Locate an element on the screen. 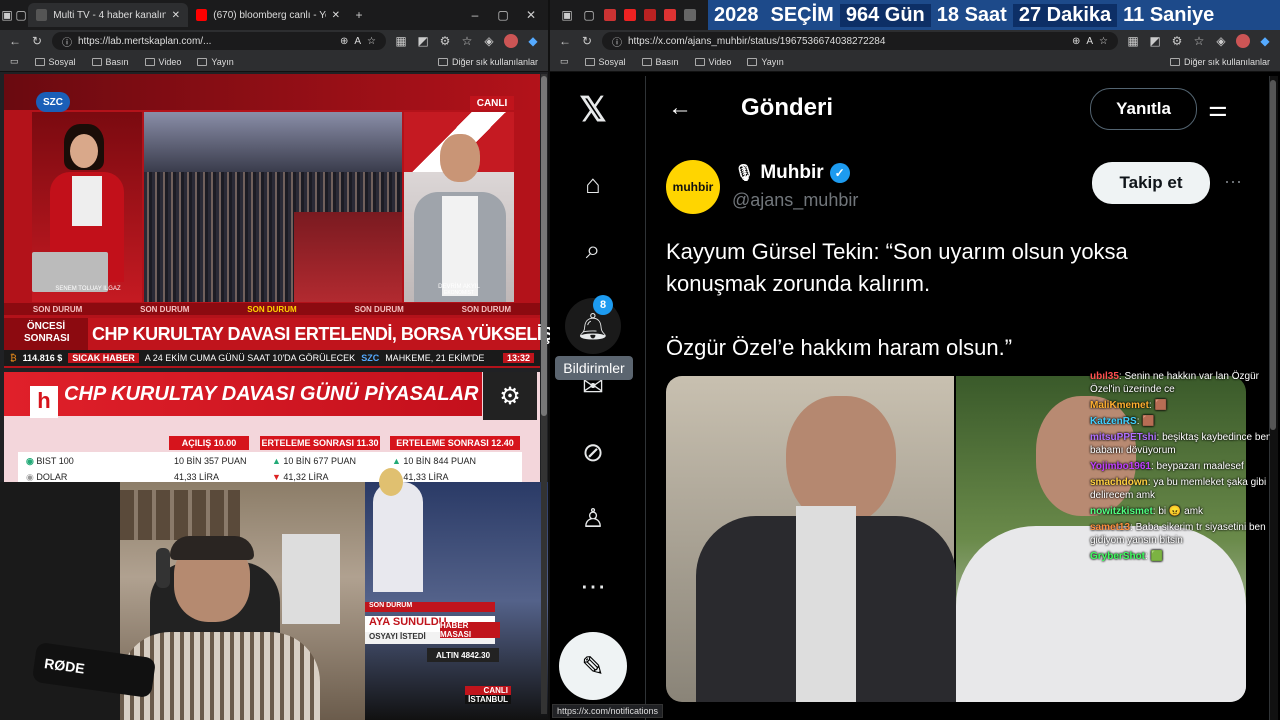  author-name-row: 🎙︎ Muhbir ✓ is located at coordinates (792, 173).